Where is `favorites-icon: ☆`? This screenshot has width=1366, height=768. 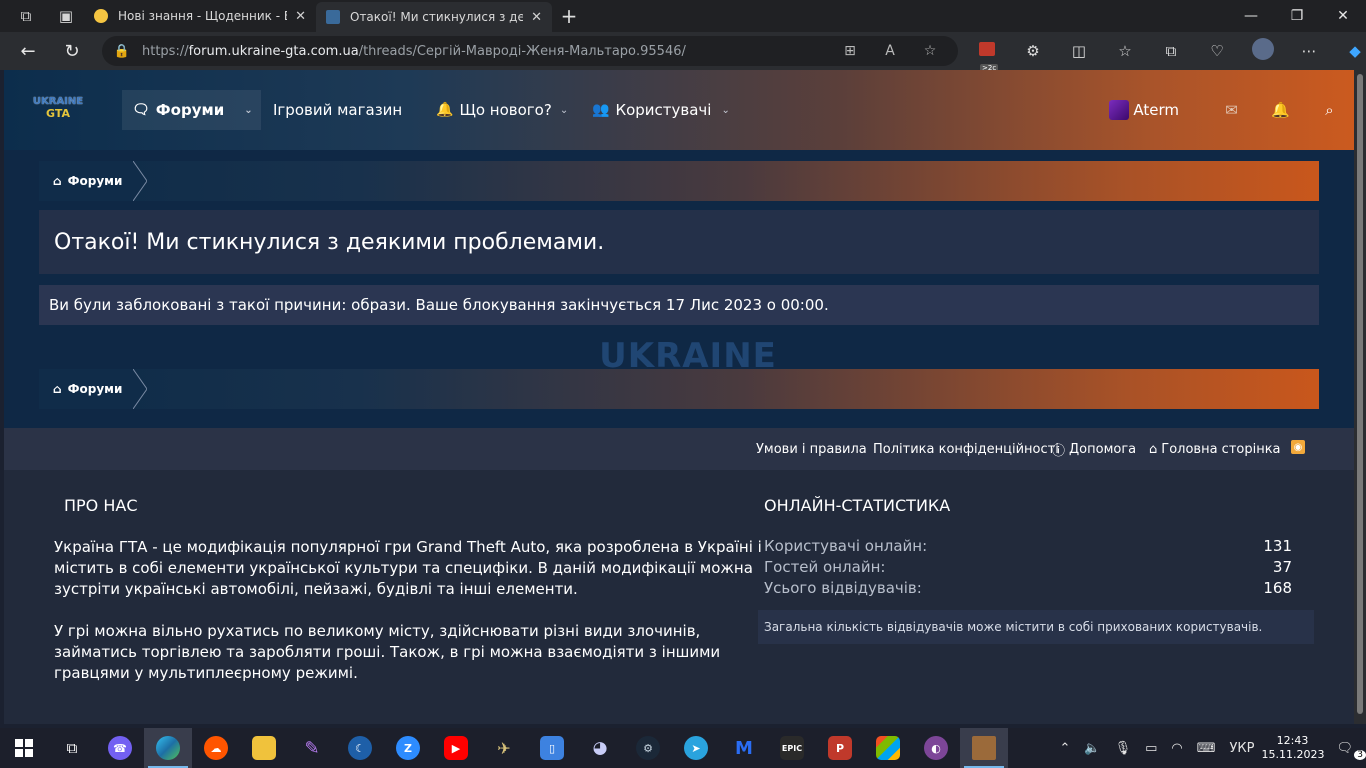
favorites-icon: ☆ is located at coordinates (1125, 51).